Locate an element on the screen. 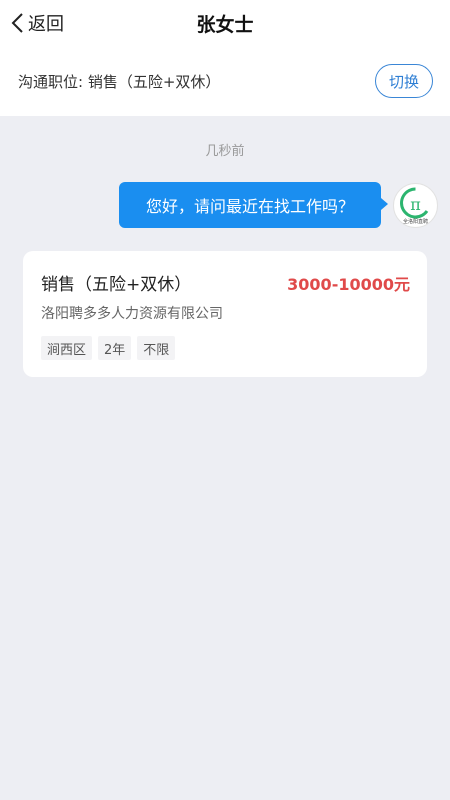  avatar: π 全洛阳直聘 is located at coordinates (415, 205).